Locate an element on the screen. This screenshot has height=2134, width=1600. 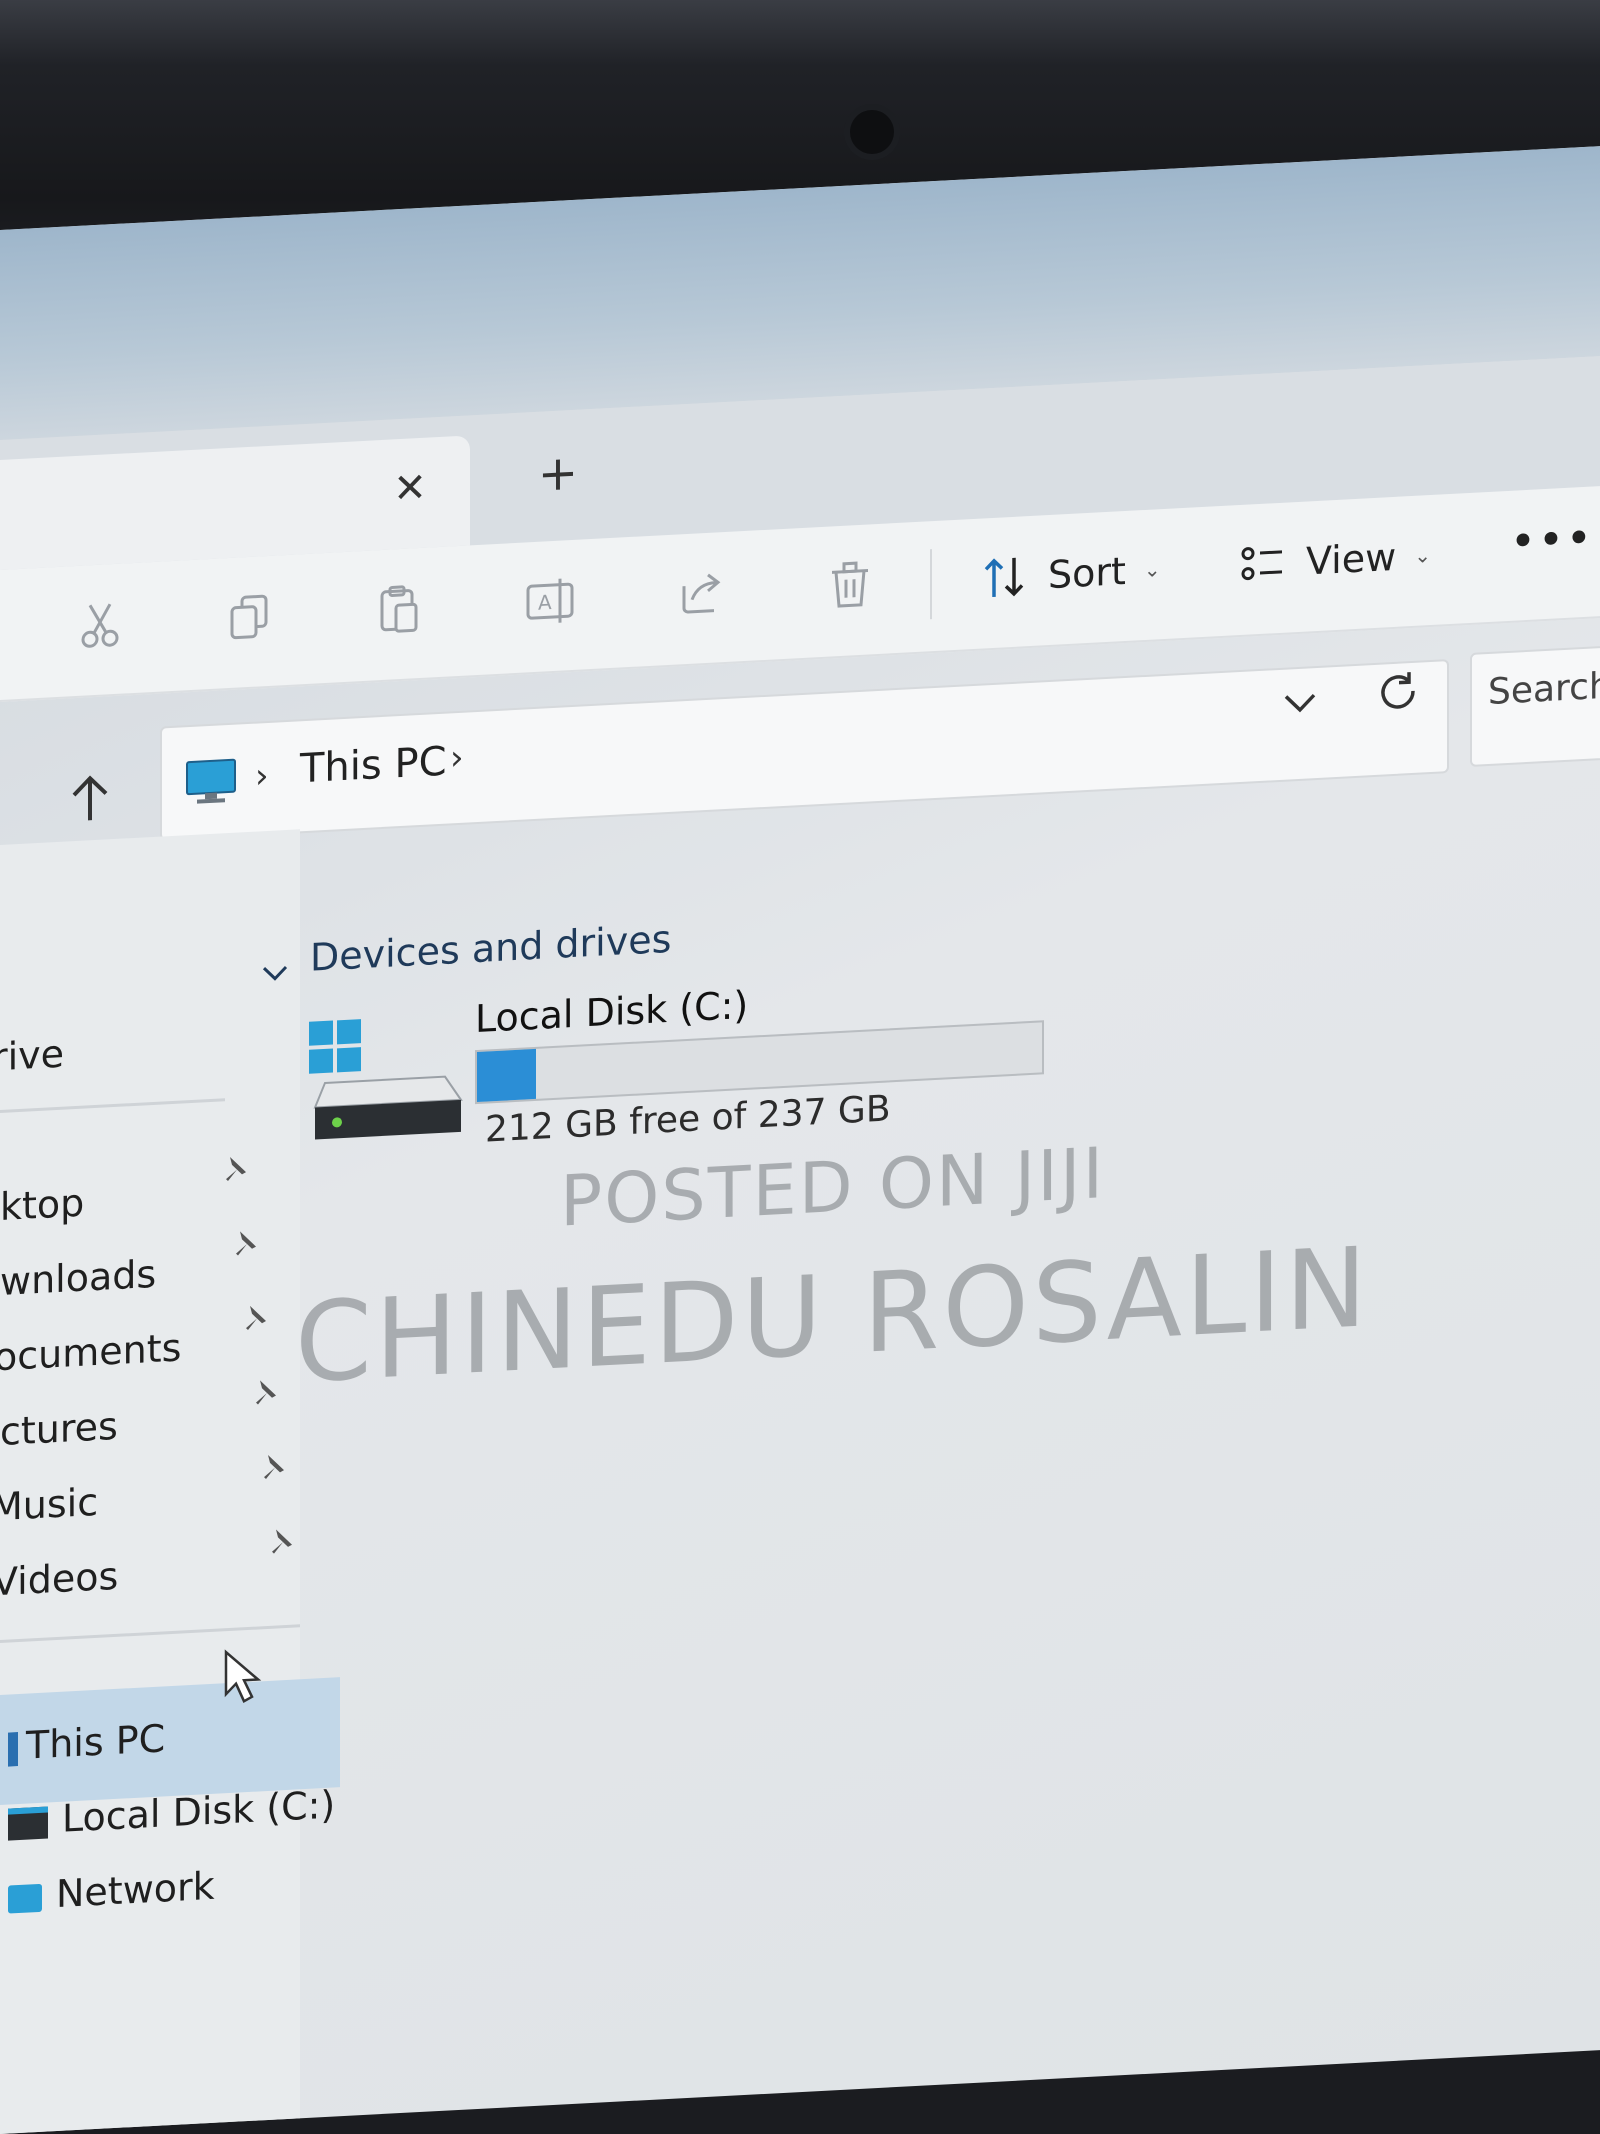
view-icon is located at coordinates (1261, 564).